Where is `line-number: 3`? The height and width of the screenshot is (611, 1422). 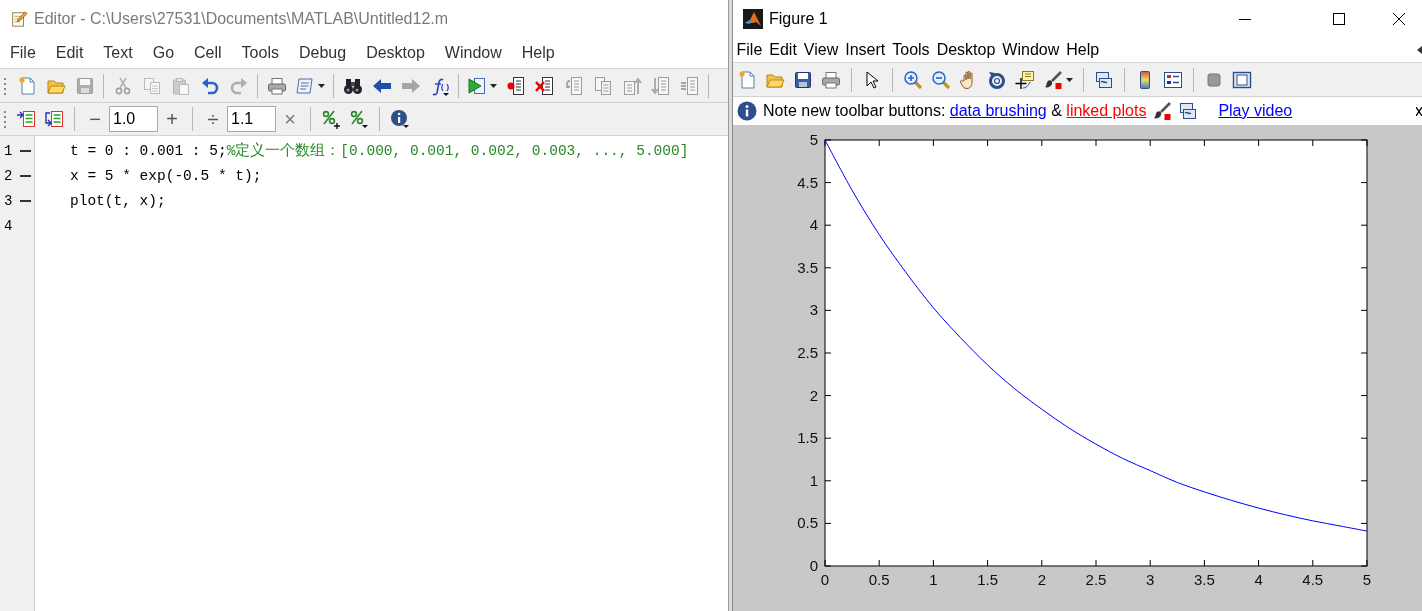
line-number: 3 is located at coordinates (9, 200).